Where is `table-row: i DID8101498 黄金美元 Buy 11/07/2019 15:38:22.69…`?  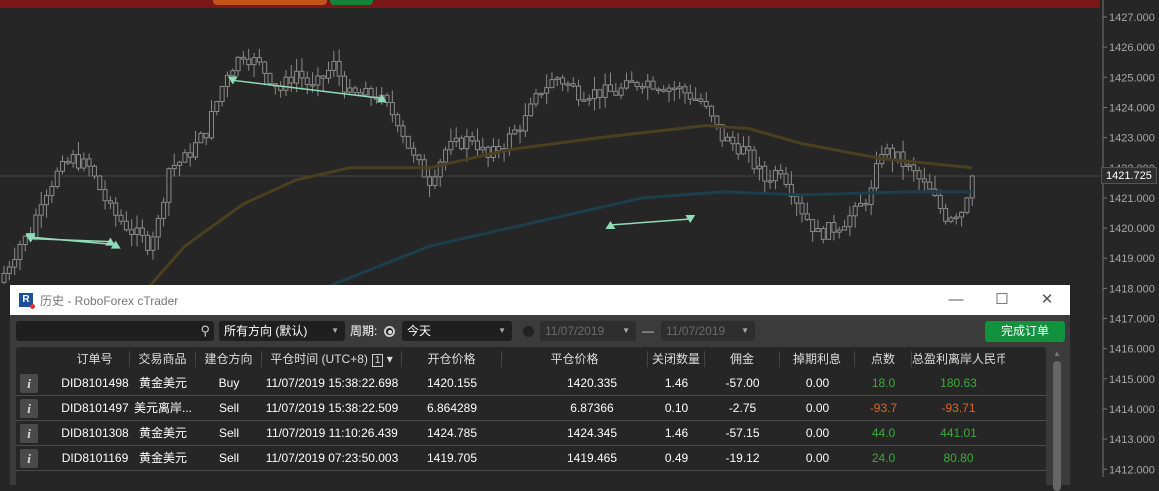
table-row: i DID8101498 黄金美元 Buy 11/07/2019 15:38:22.69… is located at coordinates (531, 383).